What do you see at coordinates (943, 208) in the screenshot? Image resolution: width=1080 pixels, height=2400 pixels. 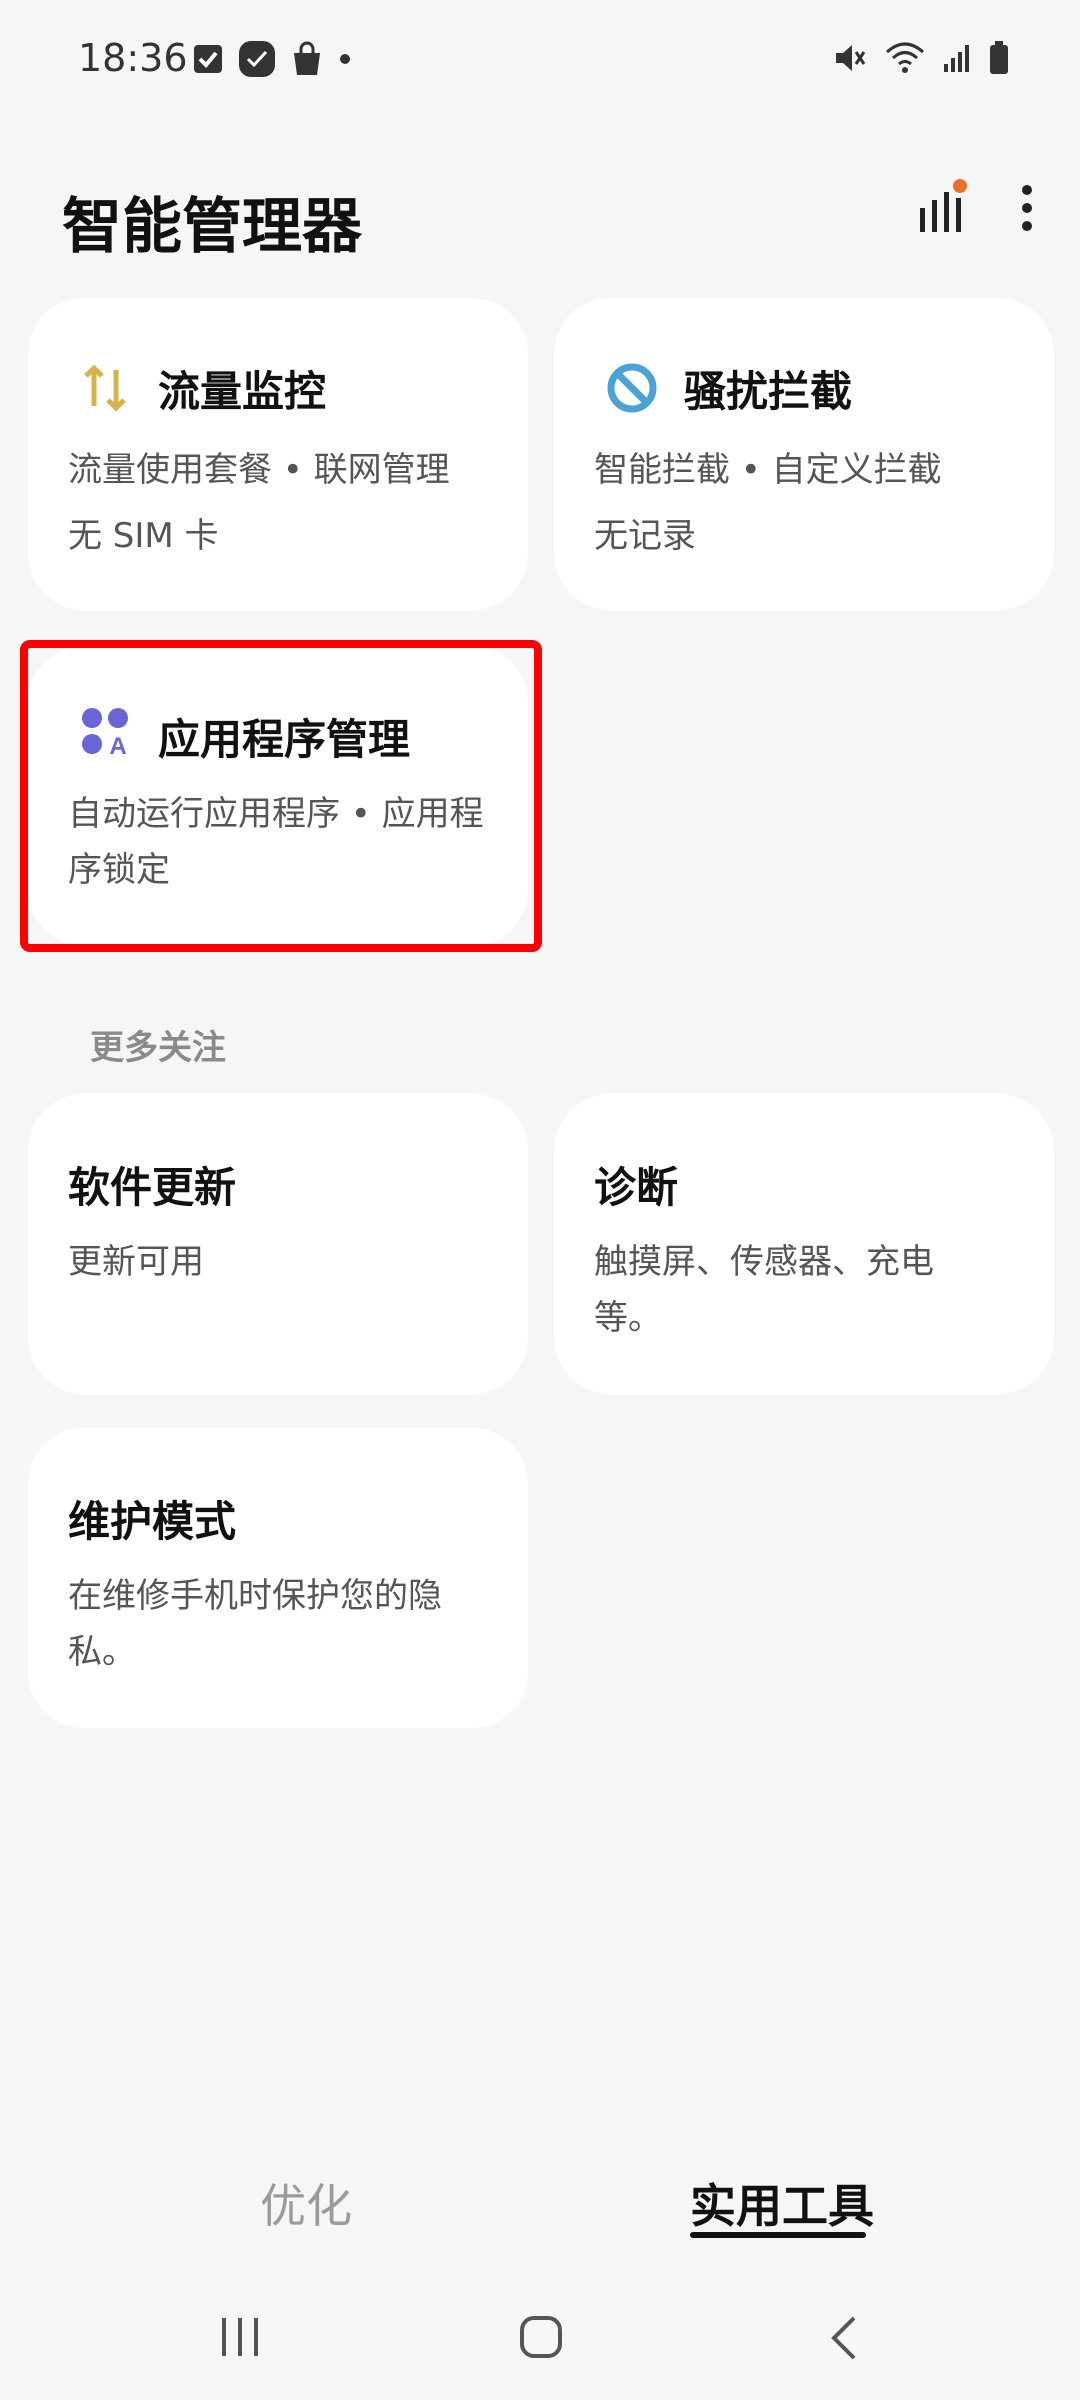 I see `signal-stats-icon` at bounding box center [943, 208].